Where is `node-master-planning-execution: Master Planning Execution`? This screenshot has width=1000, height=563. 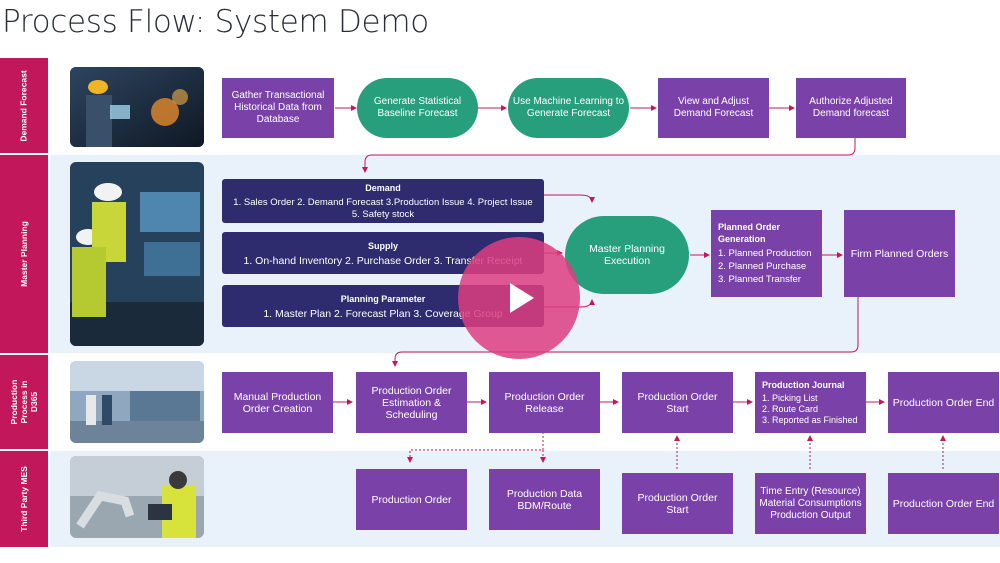 node-master-planning-execution: Master Planning Execution is located at coordinates (627, 255).